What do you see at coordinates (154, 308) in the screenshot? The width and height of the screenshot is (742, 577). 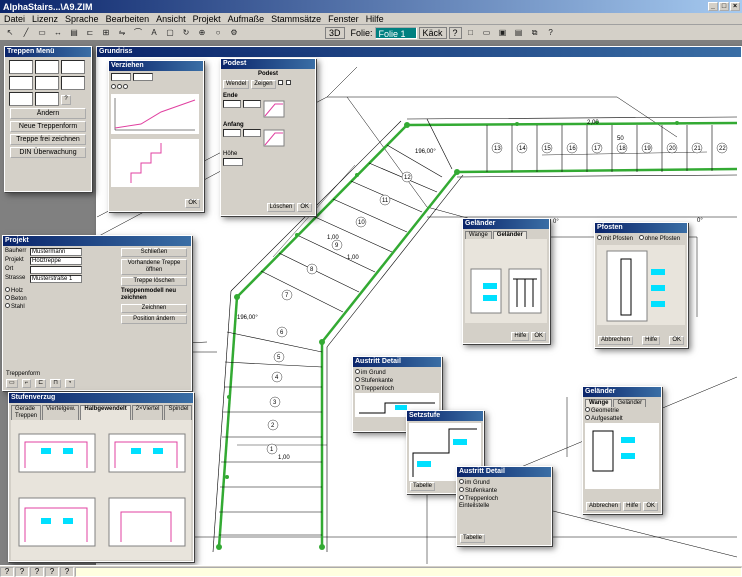 I see `projekt-zeichnen-button: Zeichnen` at bounding box center [154, 308].